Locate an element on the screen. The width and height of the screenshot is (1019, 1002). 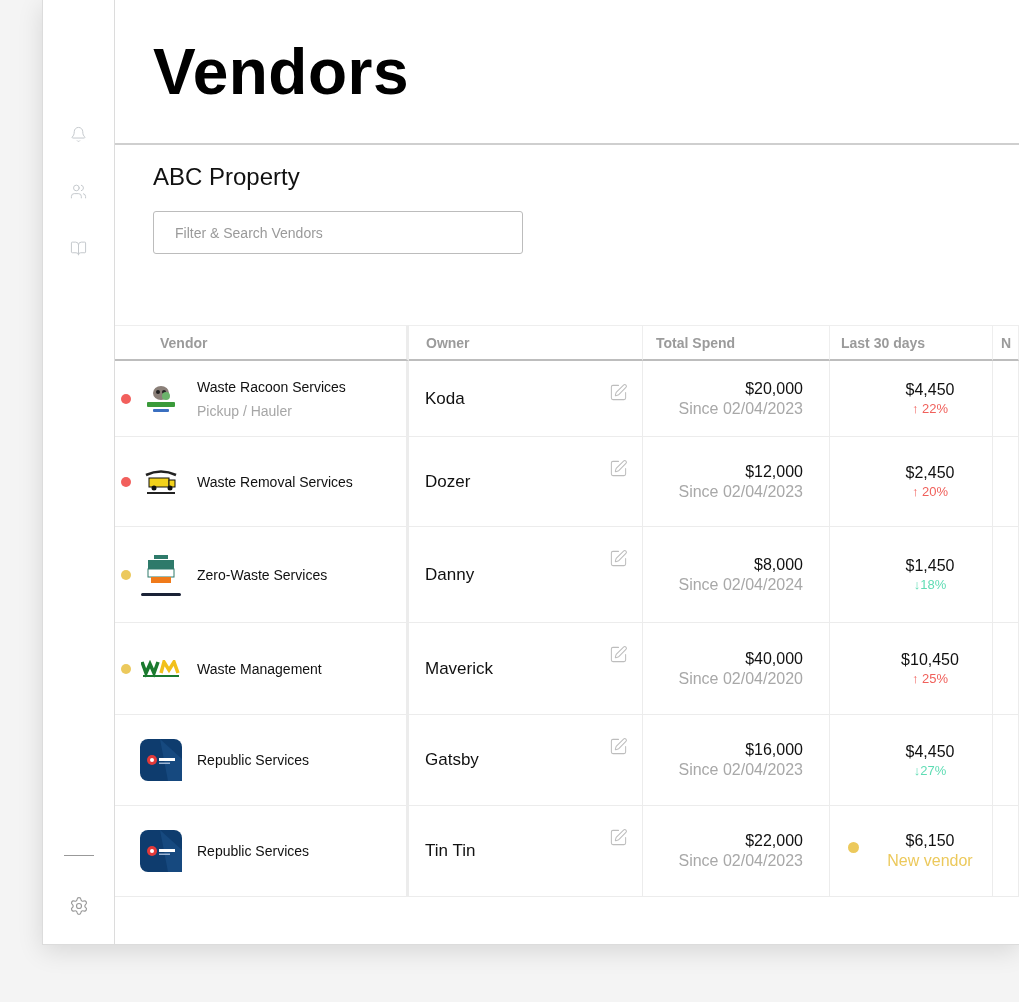
column-header: Last 30 days is located at coordinates (883, 342).